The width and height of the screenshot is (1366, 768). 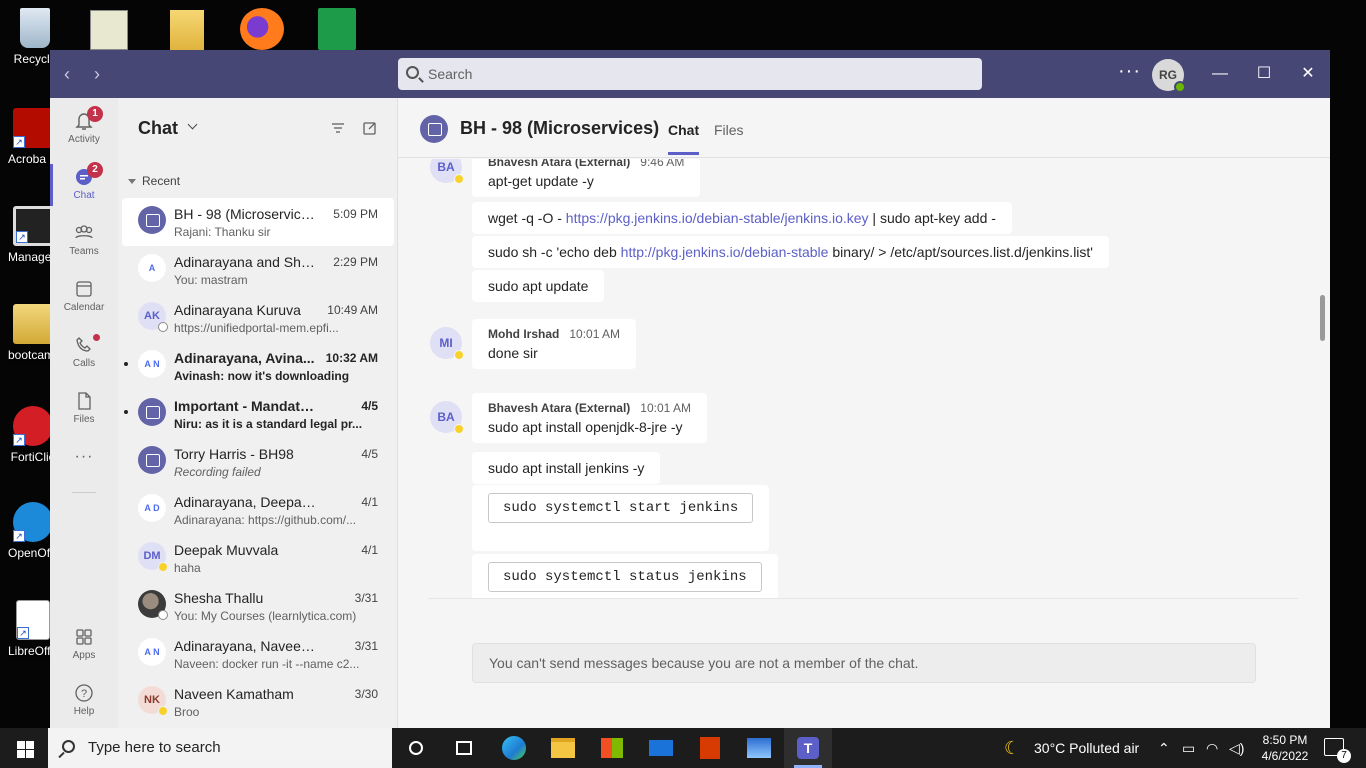 I want to click on system-clock: 8:50 PM 4/6/2022, so click(x=1285, y=748).